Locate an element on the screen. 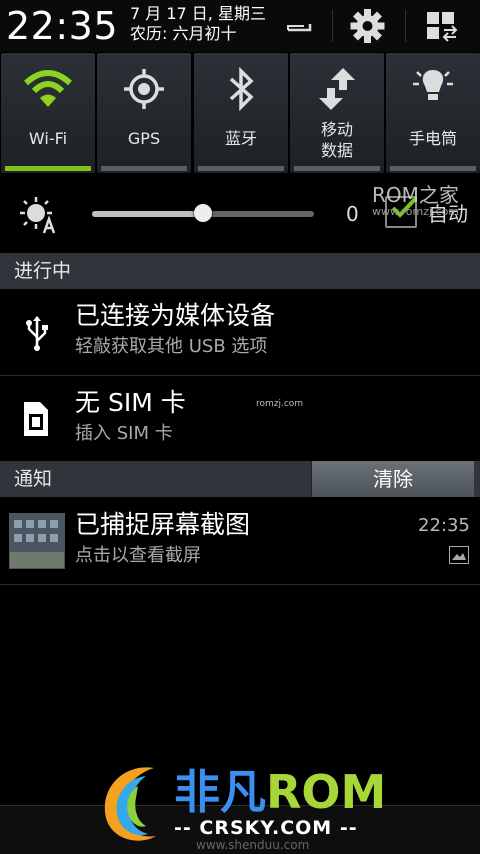 The image size is (480, 854). settings-gear-icon is located at coordinates (367, 26).